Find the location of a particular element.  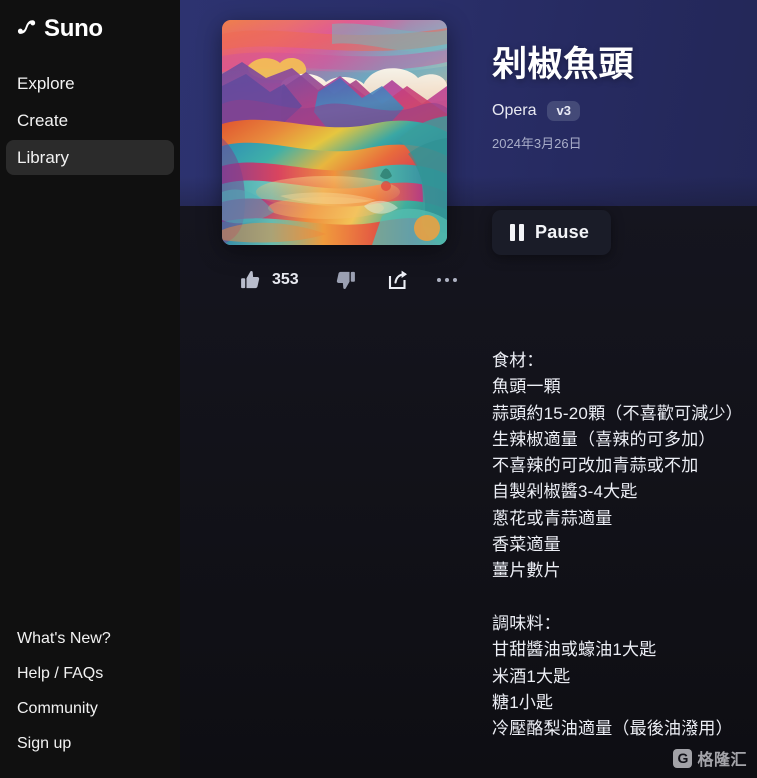

watermark: G 格隆汇 is located at coordinates (710, 758).